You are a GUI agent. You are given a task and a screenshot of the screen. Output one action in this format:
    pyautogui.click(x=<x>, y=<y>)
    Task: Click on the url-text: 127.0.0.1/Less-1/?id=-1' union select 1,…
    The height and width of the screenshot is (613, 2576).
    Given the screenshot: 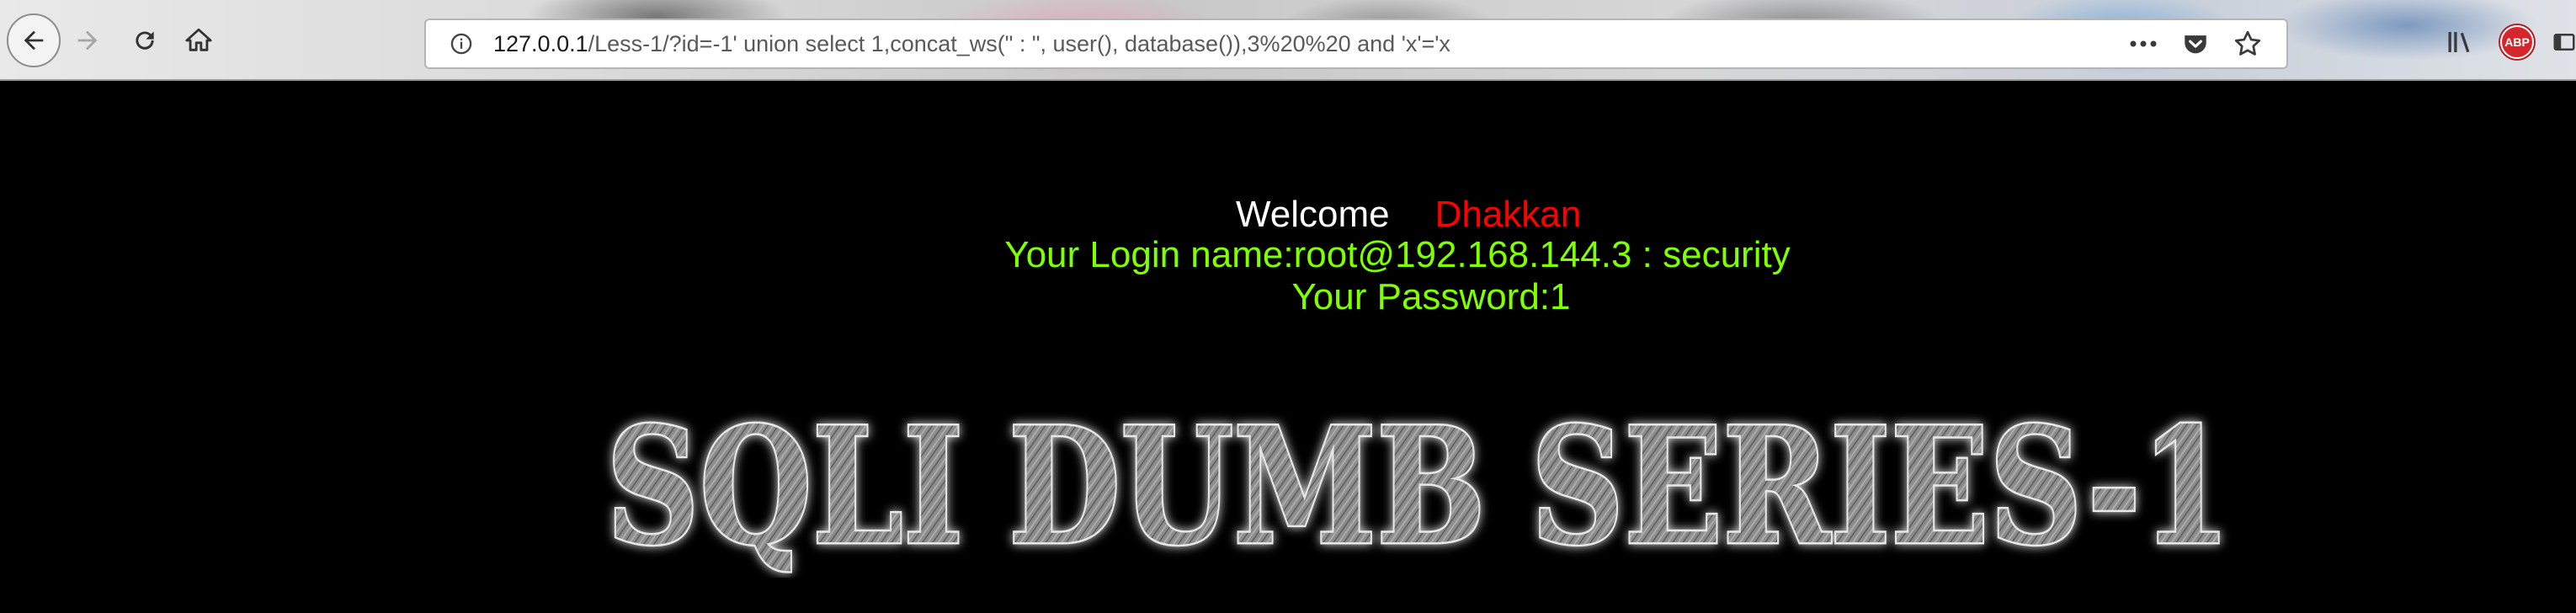 What is the action you would take?
    pyautogui.click(x=1309, y=44)
    